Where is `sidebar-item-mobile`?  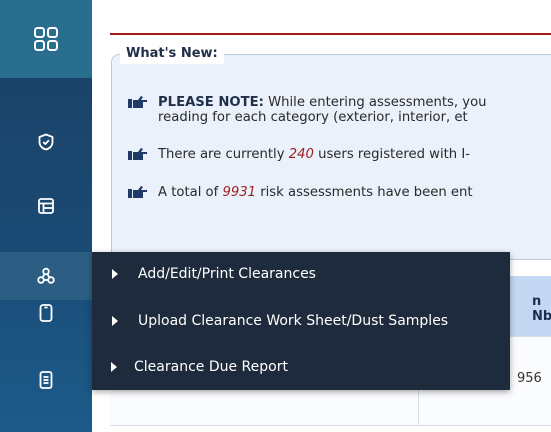
sidebar-item-mobile is located at coordinates (46, 313).